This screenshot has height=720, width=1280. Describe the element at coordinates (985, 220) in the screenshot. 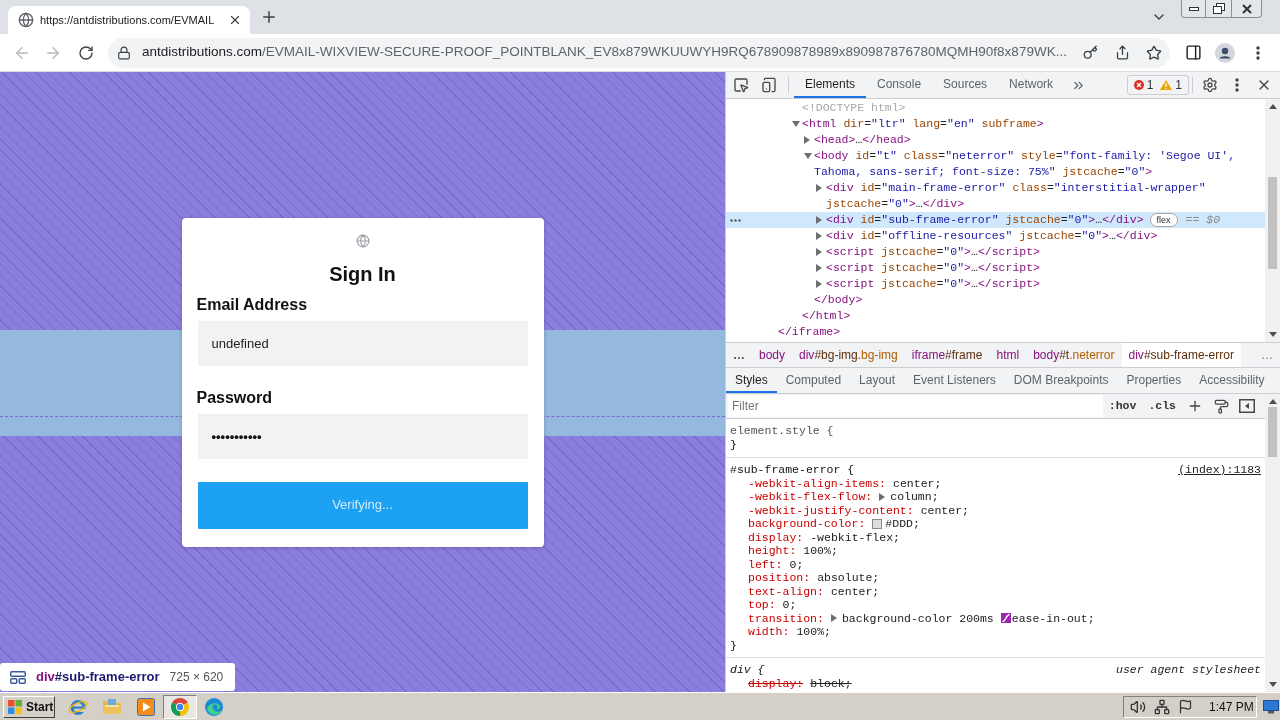

I see `dom-node-text: <div id="sub-frame-error" jstcache="0">…</div>` at that location.